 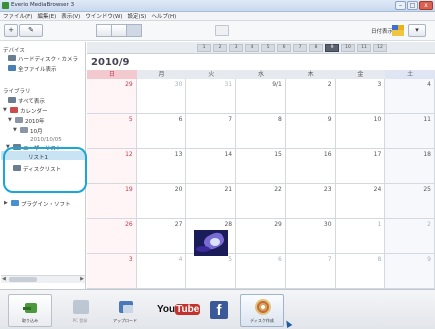 What do you see at coordinates (35, 121) in the screenshot?
I see `sidebar-item-year: 2010年` at bounding box center [35, 121].